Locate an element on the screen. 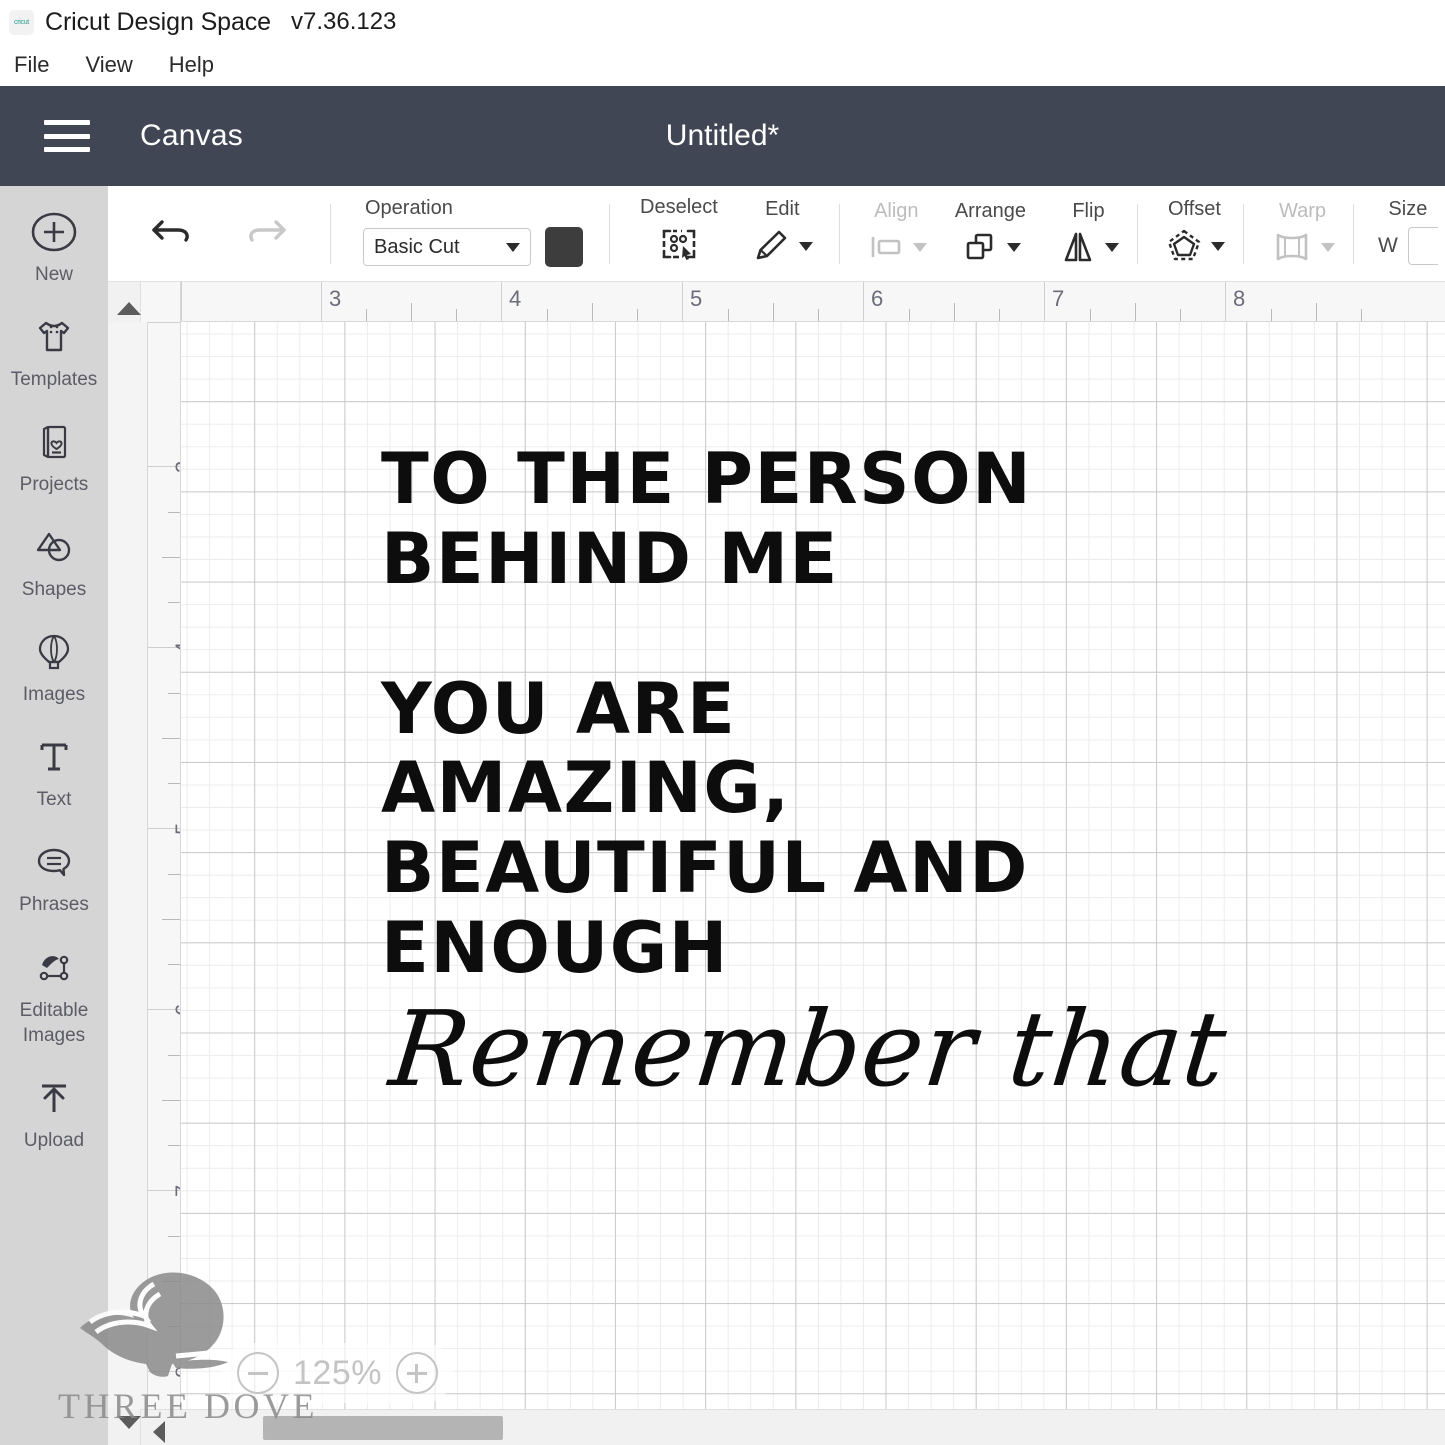 This screenshot has height=1445, width=1445. warp-button: Warp is located at coordinates (1302, 233).